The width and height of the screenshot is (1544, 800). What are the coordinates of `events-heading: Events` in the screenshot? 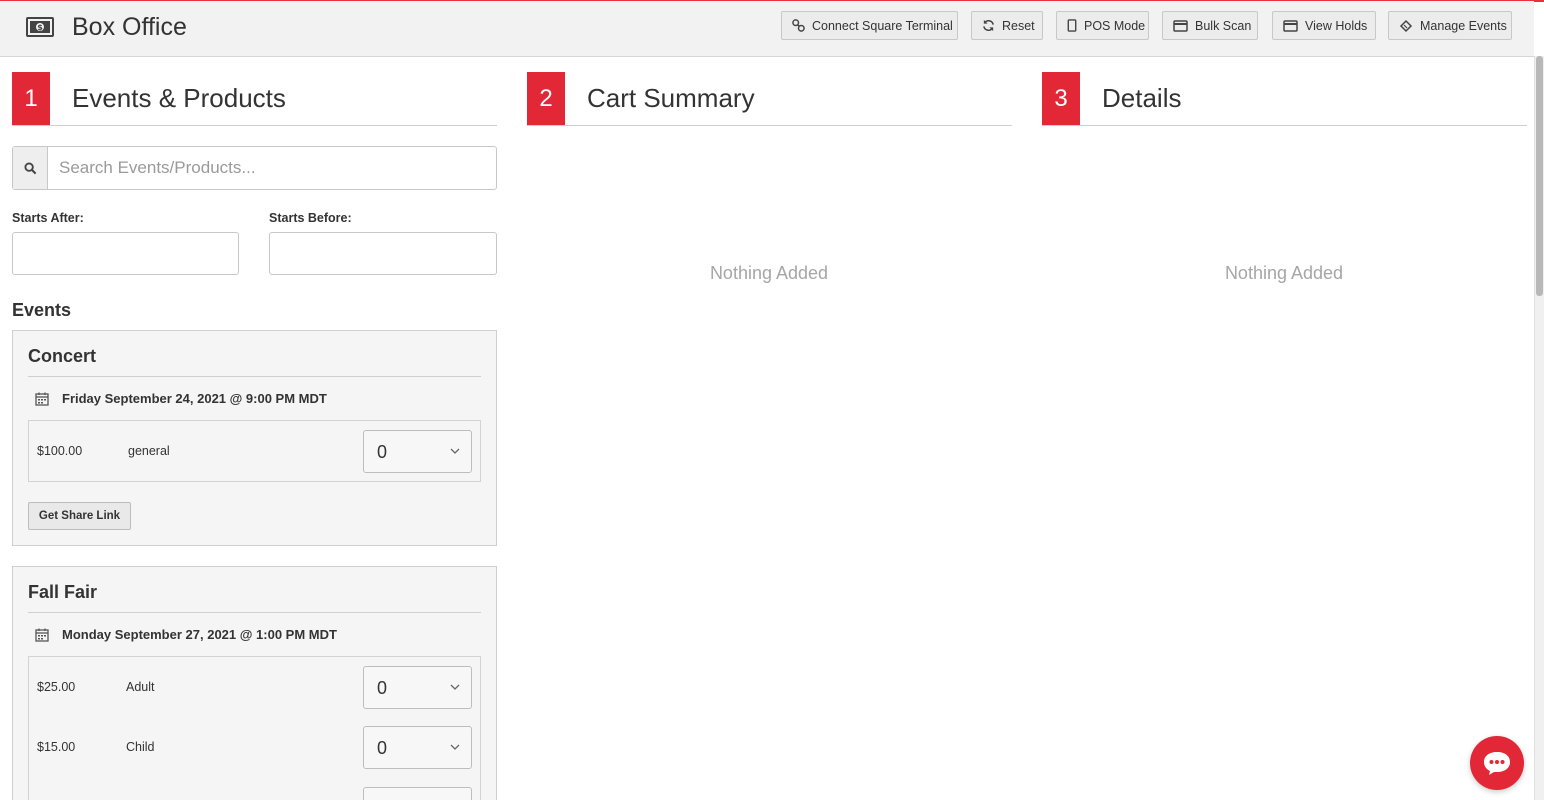 It's located at (42, 310).